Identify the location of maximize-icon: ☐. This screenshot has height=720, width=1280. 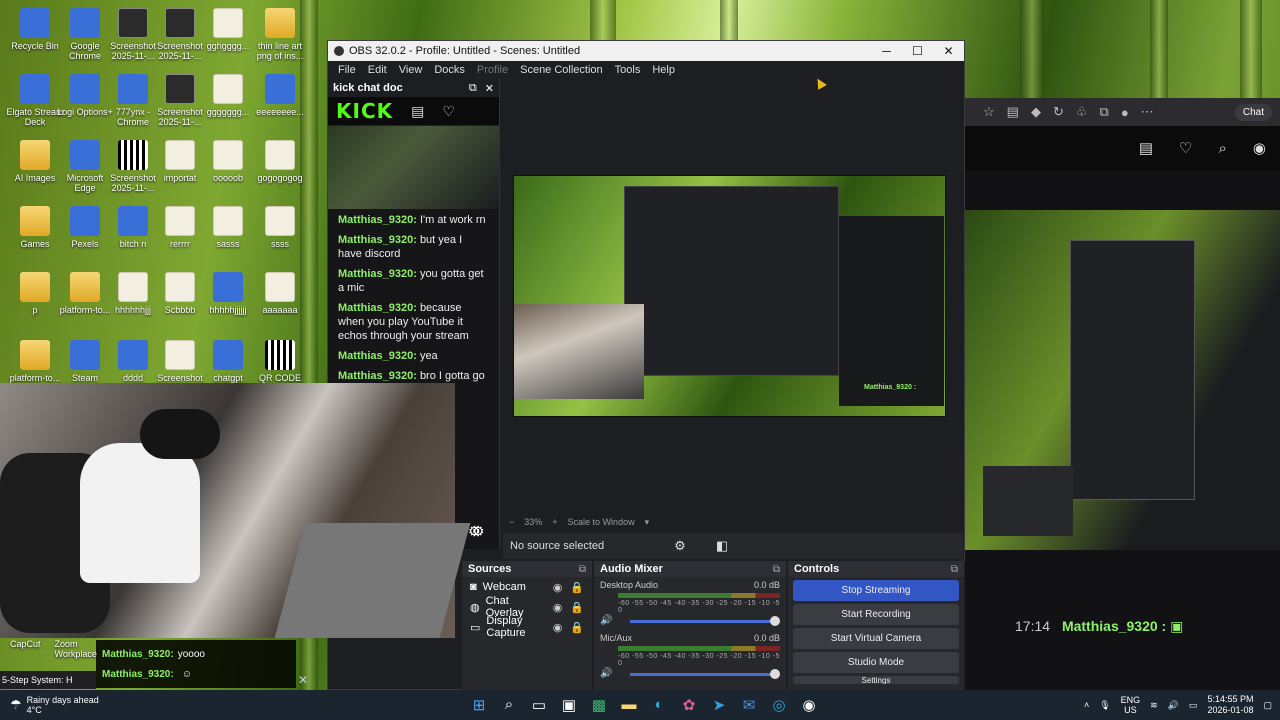
(917, 51).